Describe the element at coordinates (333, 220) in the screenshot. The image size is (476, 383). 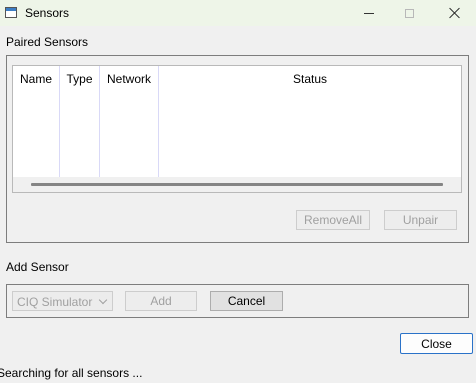
I see `remove-all-button: RemoveAll` at that location.